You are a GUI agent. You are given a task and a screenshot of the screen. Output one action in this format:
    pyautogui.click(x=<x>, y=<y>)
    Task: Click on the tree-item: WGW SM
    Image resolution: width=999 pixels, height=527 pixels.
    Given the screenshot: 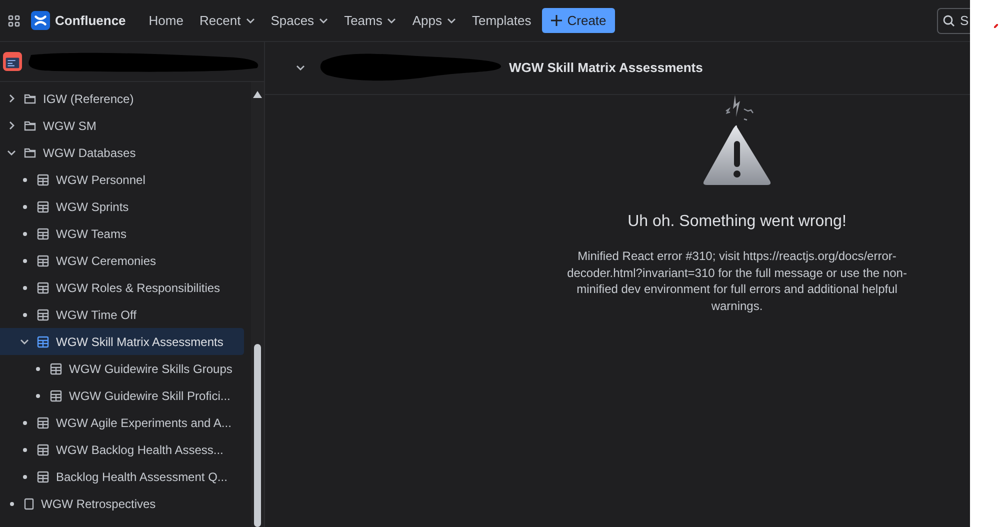 What is the action you would take?
    pyautogui.click(x=122, y=125)
    